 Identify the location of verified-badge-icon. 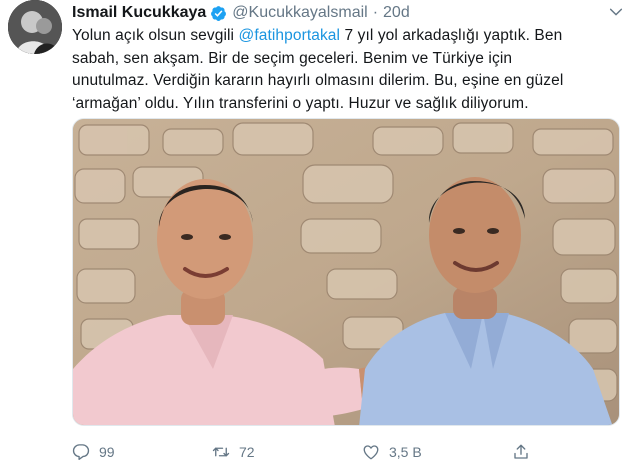
(218, 13).